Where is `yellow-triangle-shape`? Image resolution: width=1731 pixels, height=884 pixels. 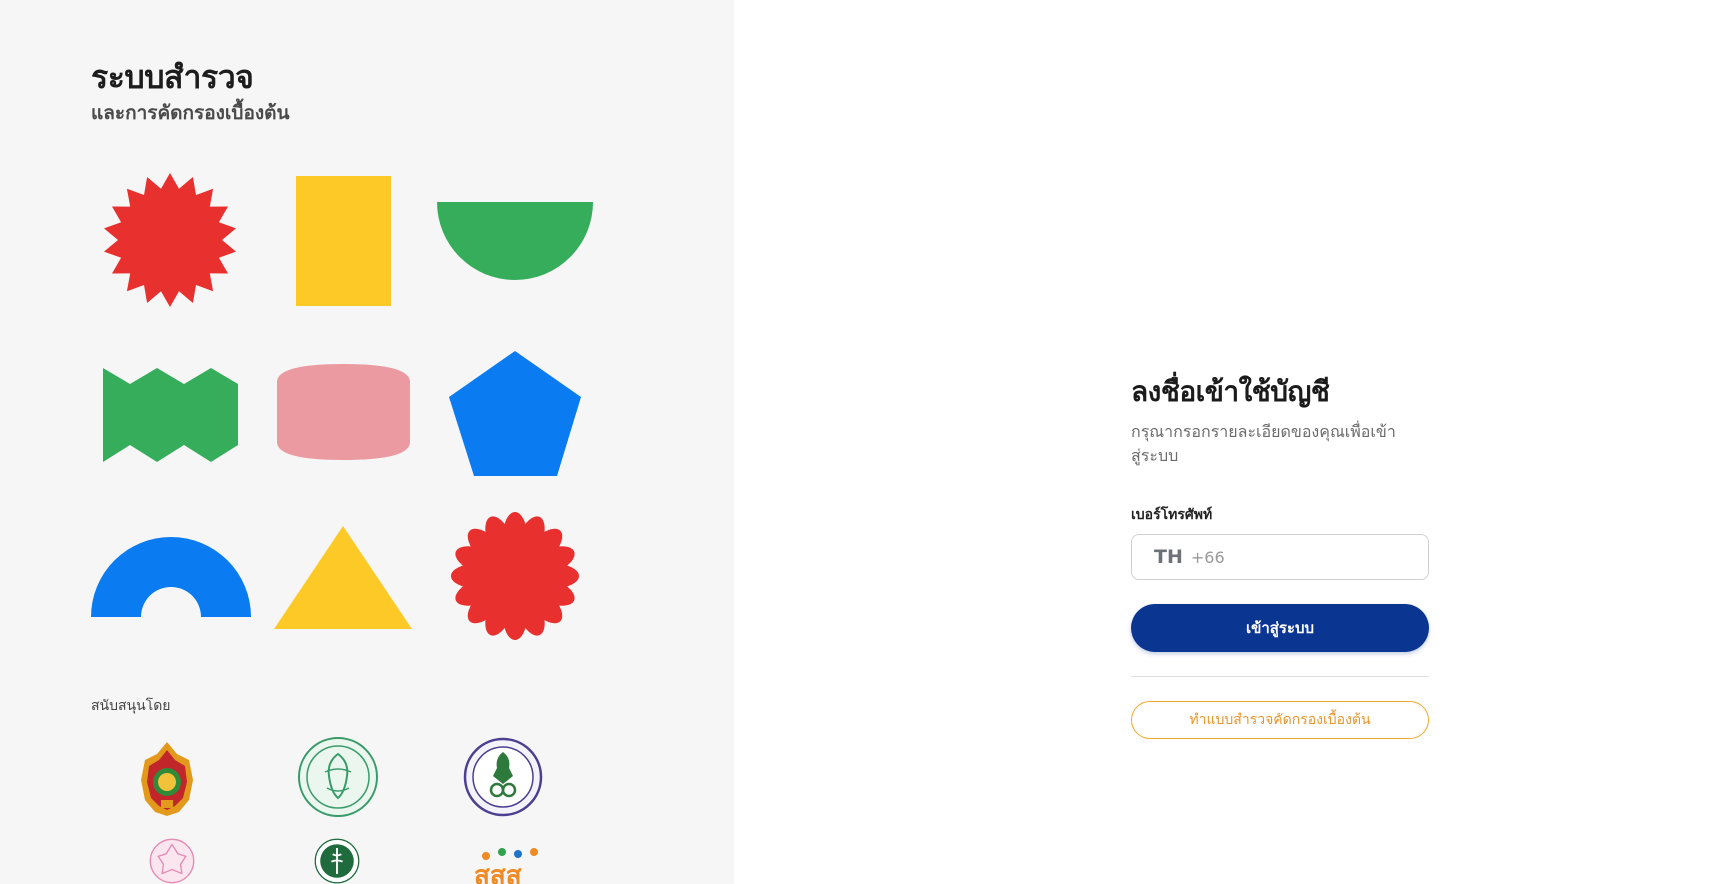 yellow-triangle-shape is located at coordinates (343, 577).